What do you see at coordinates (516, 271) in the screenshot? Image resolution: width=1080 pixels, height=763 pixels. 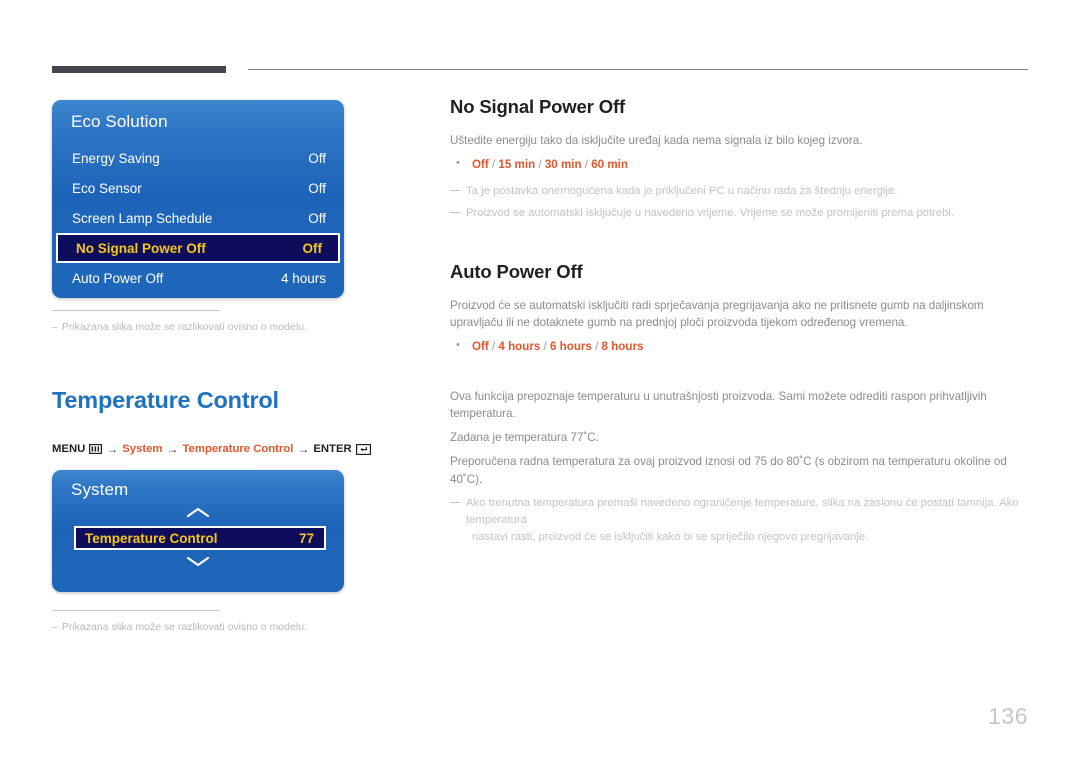 I see `section-title-auto-power-off: Auto Power Off` at bounding box center [516, 271].